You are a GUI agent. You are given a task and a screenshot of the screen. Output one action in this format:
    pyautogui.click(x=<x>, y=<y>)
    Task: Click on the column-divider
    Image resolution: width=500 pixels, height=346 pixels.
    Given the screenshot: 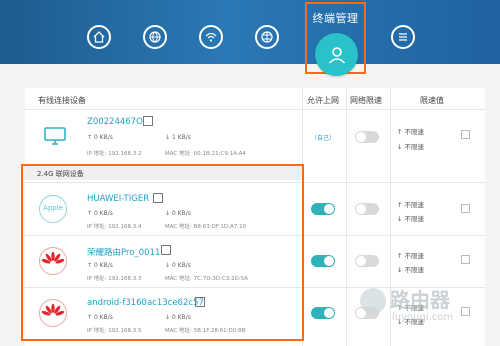 What is the action you would take?
    pyautogui.click(x=346, y=217)
    